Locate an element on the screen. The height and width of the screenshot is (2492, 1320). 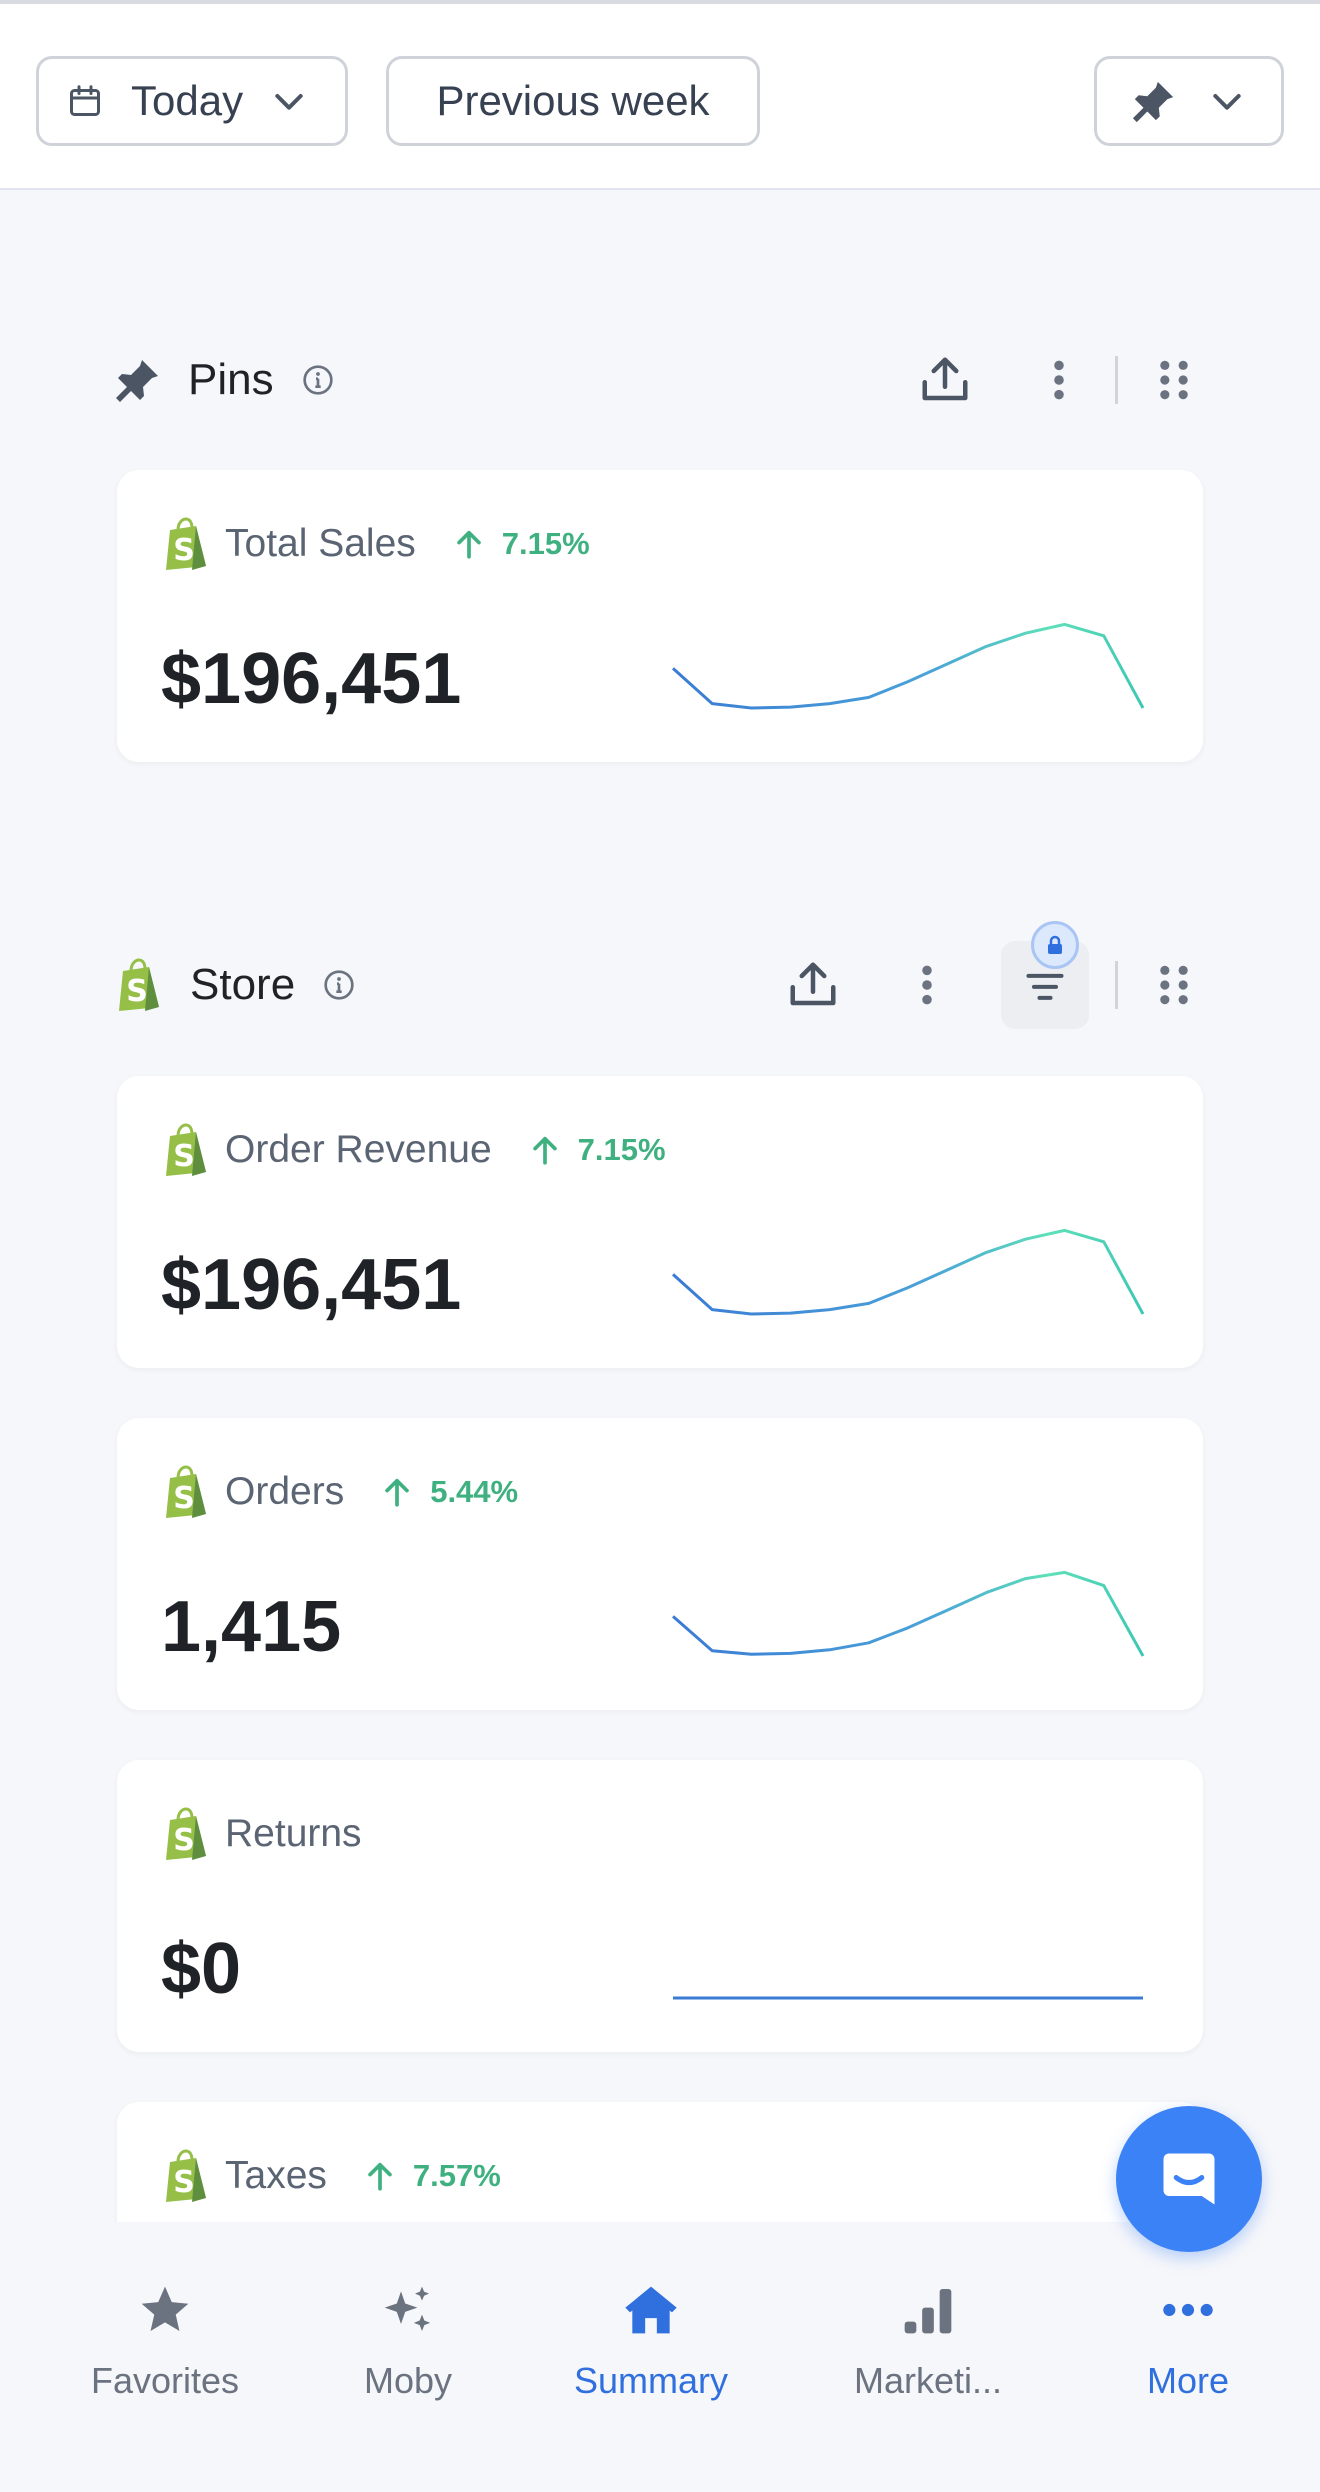
lock-badge is located at coordinates (1055, 945).